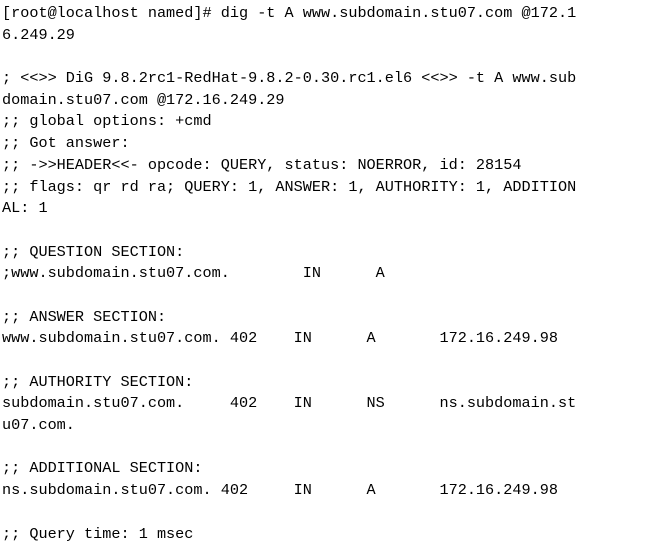  Describe the element at coordinates (25, 208) in the screenshot. I see `terminal-line-flags-wrap: AL: 1` at that location.